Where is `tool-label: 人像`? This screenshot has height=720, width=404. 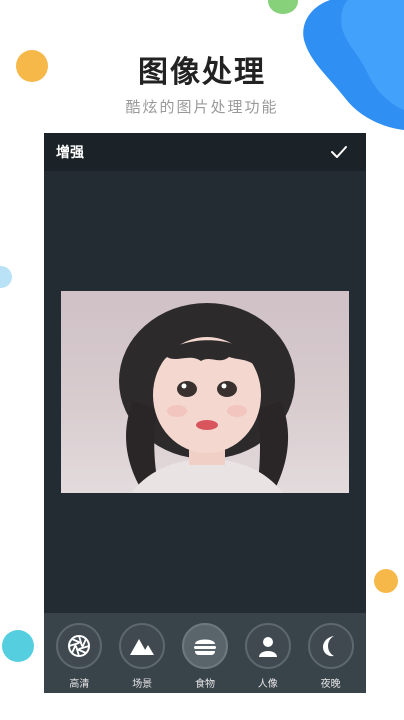 tool-label: 人像 is located at coordinates (267, 684).